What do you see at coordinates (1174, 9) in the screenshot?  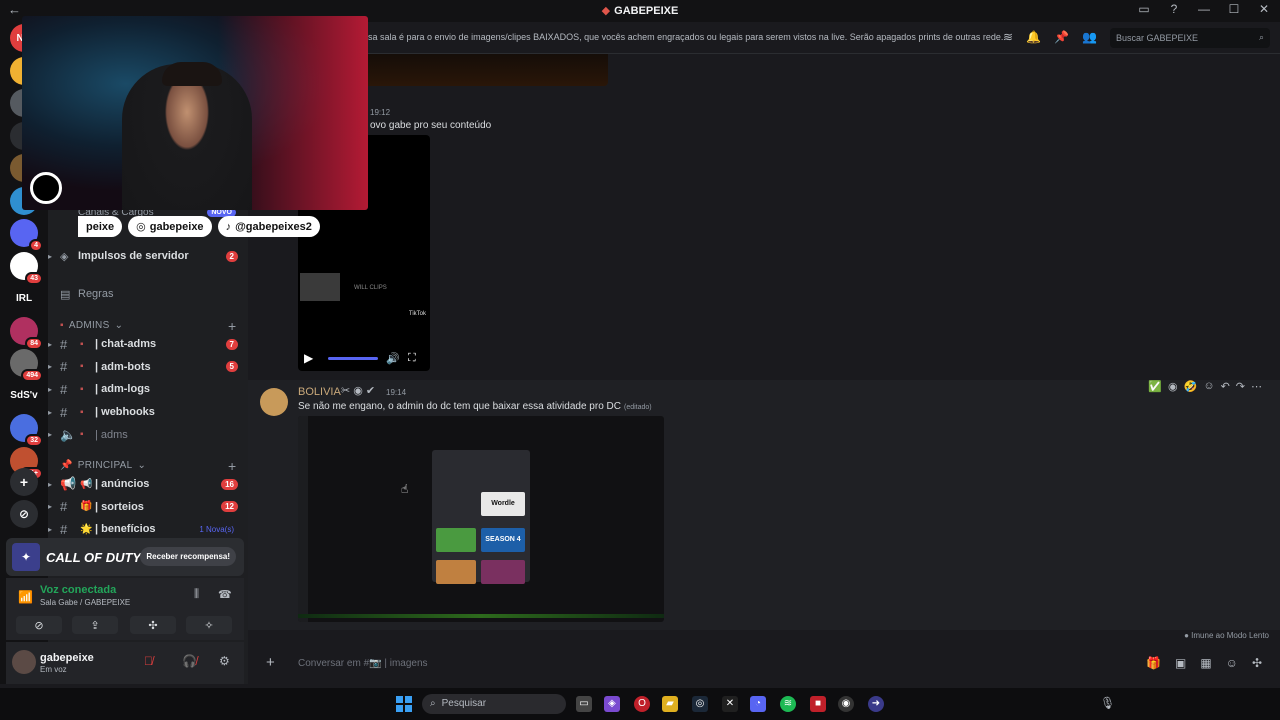 I see `help-icon: ?` at bounding box center [1174, 9].